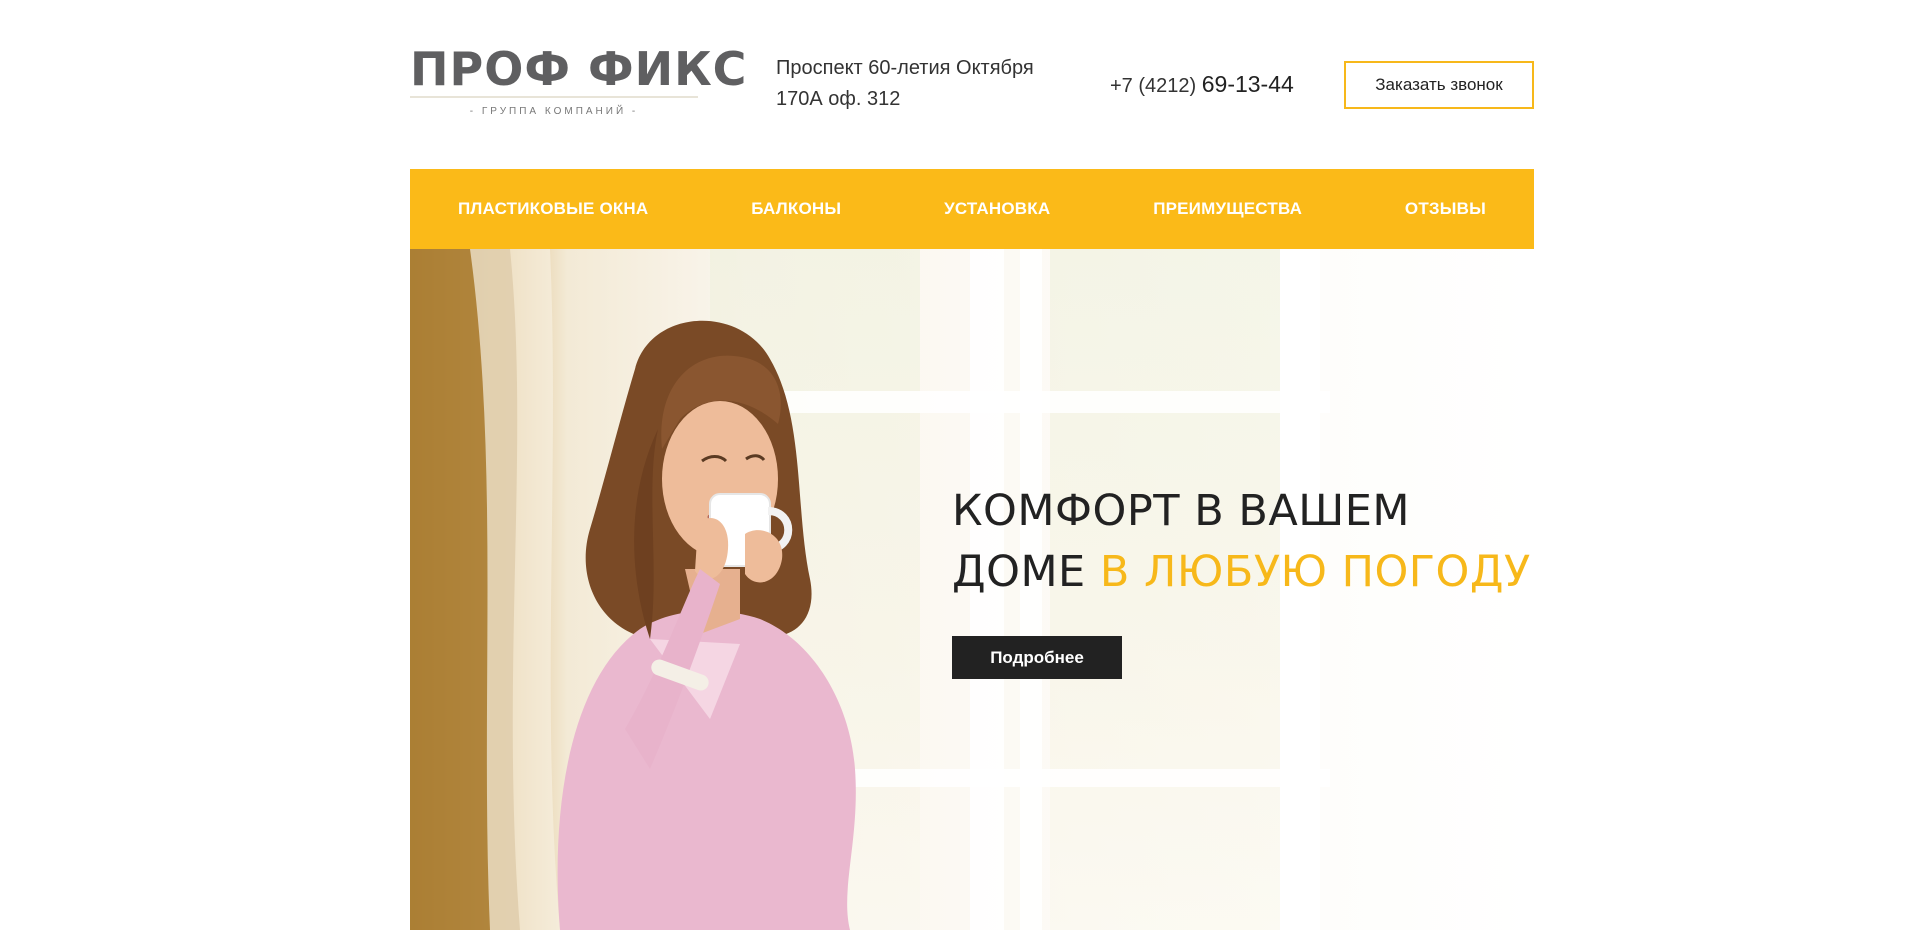 The image size is (1920, 937). What do you see at coordinates (1156, 86) in the screenshot?
I see `phone-prefix: +7 (4212)` at bounding box center [1156, 86].